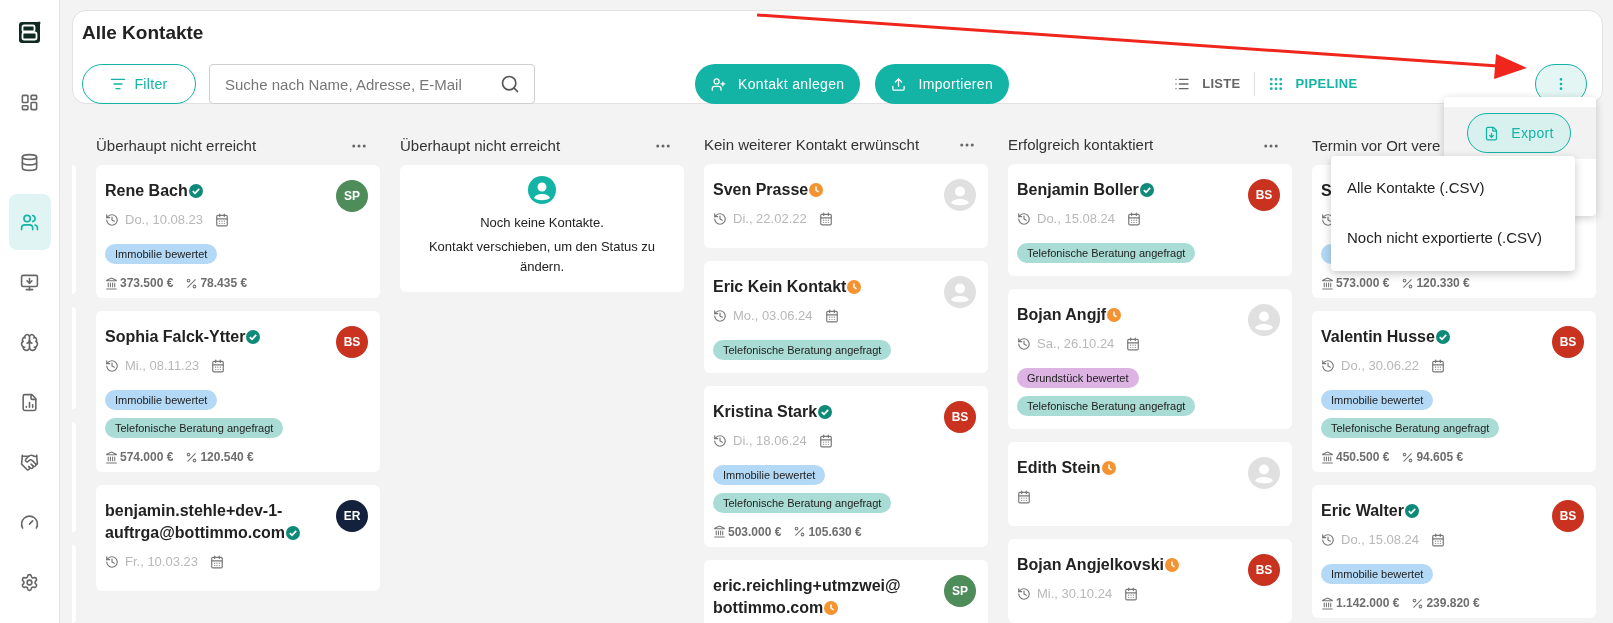 This screenshot has width=1613, height=623. I want to click on contact-card: Bojan Angjelkovski BS Mi., 30.10.24, so click(1150, 581).